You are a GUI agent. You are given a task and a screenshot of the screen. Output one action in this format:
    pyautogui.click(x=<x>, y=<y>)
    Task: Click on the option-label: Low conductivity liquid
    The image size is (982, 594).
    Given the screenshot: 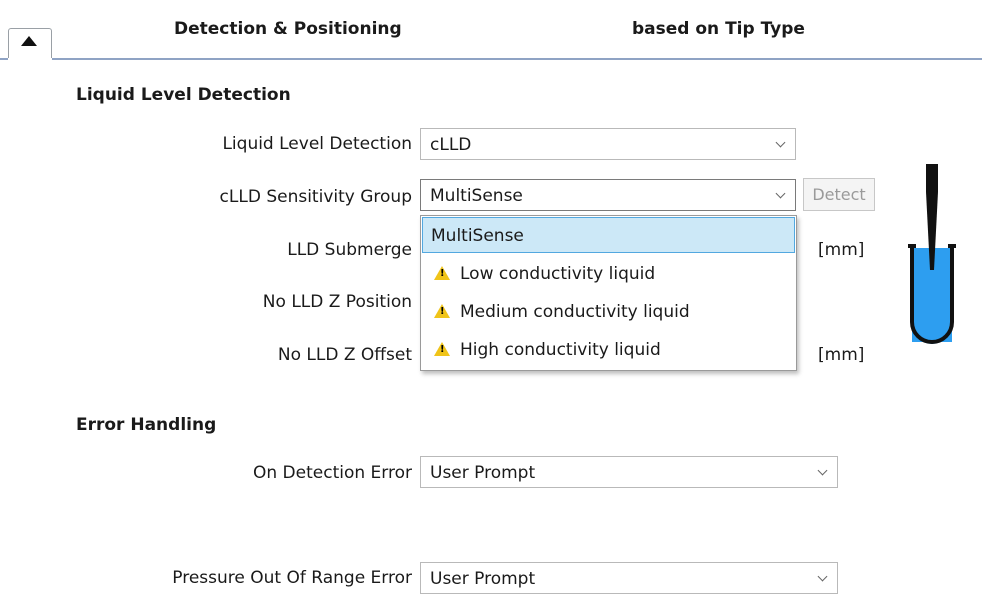 What is the action you would take?
    pyautogui.click(x=558, y=274)
    